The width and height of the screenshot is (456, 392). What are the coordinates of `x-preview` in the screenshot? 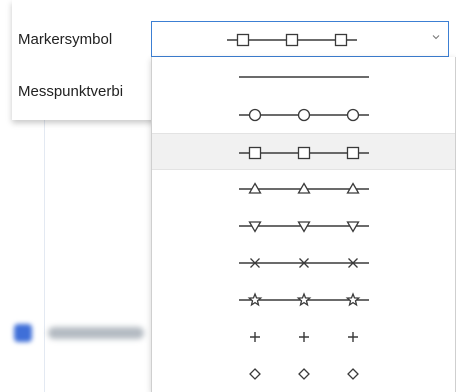 It's located at (304, 263).